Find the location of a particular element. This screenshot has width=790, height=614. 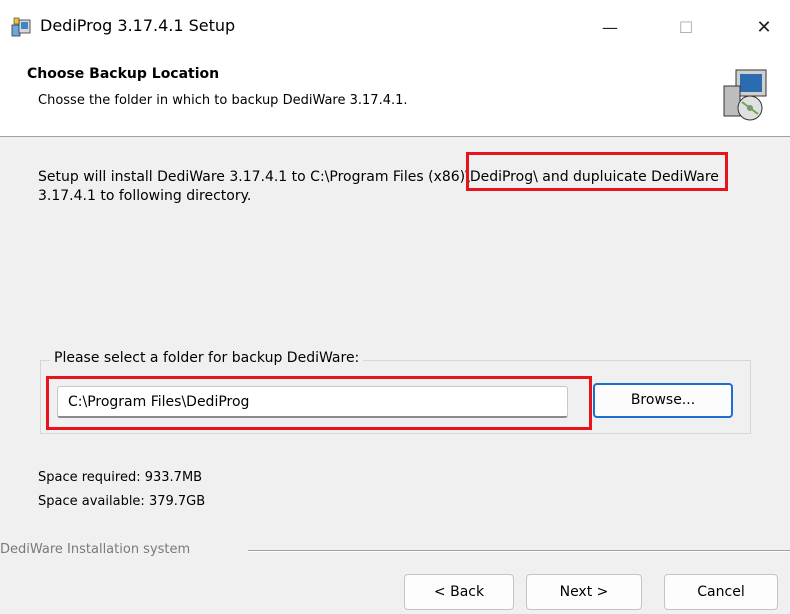

space-available: Space available: 379.7GB is located at coordinates (122, 501).